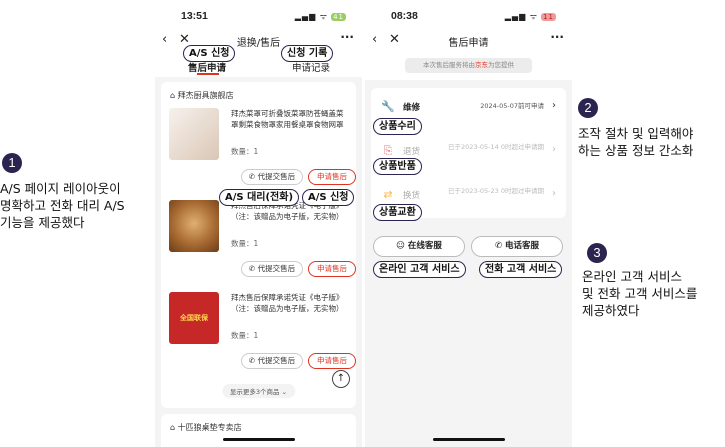 This screenshot has width=725, height=447. I want to click on notice-prefix: 本次售后服务将由, so click(449, 65).